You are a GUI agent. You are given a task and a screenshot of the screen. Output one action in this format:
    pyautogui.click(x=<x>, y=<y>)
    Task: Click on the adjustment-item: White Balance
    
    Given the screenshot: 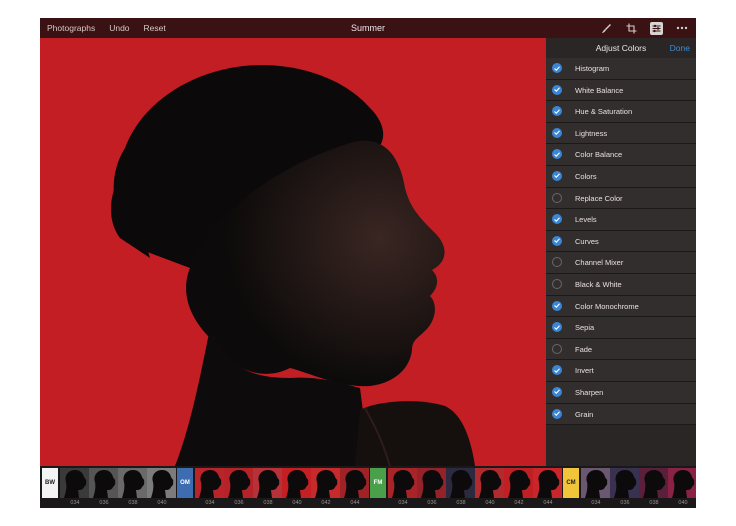 What is the action you would take?
    pyautogui.click(x=621, y=90)
    